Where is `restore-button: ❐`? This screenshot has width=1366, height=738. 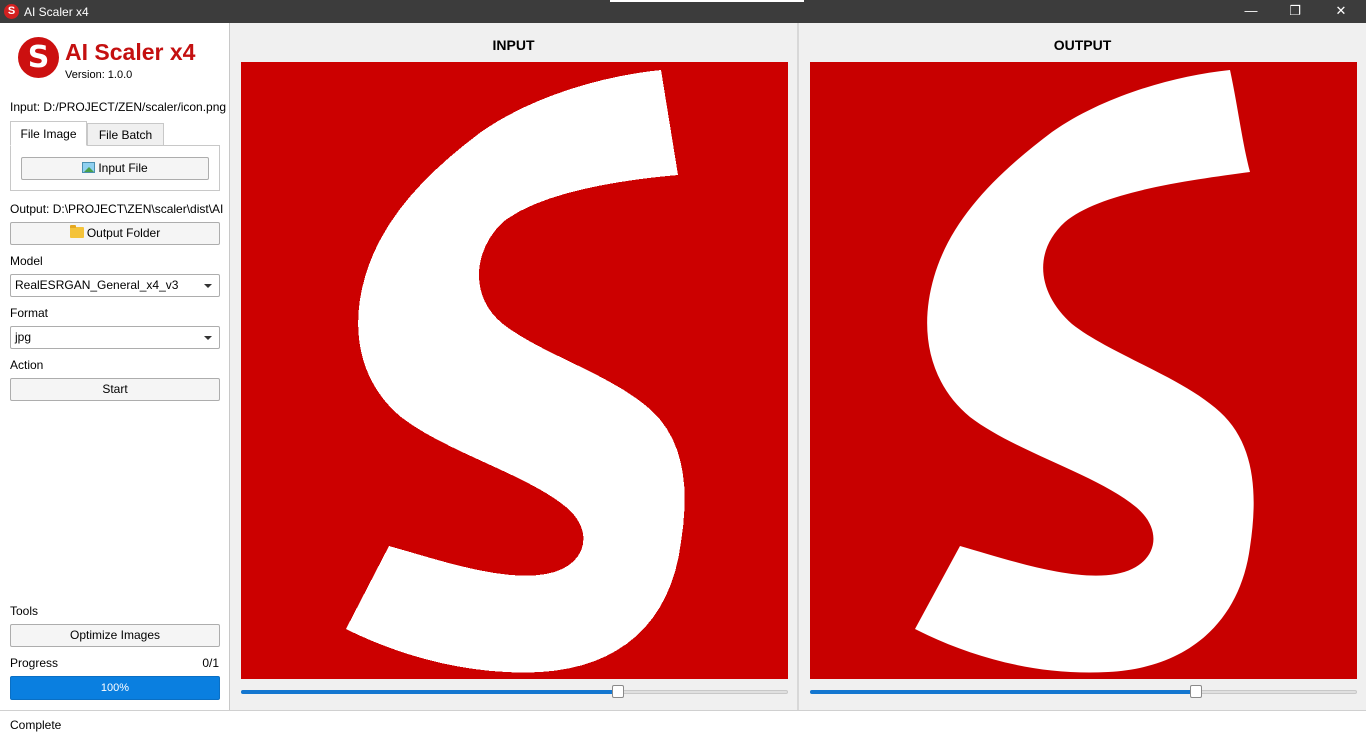 restore-button: ❐ is located at coordinates (1295, 11).